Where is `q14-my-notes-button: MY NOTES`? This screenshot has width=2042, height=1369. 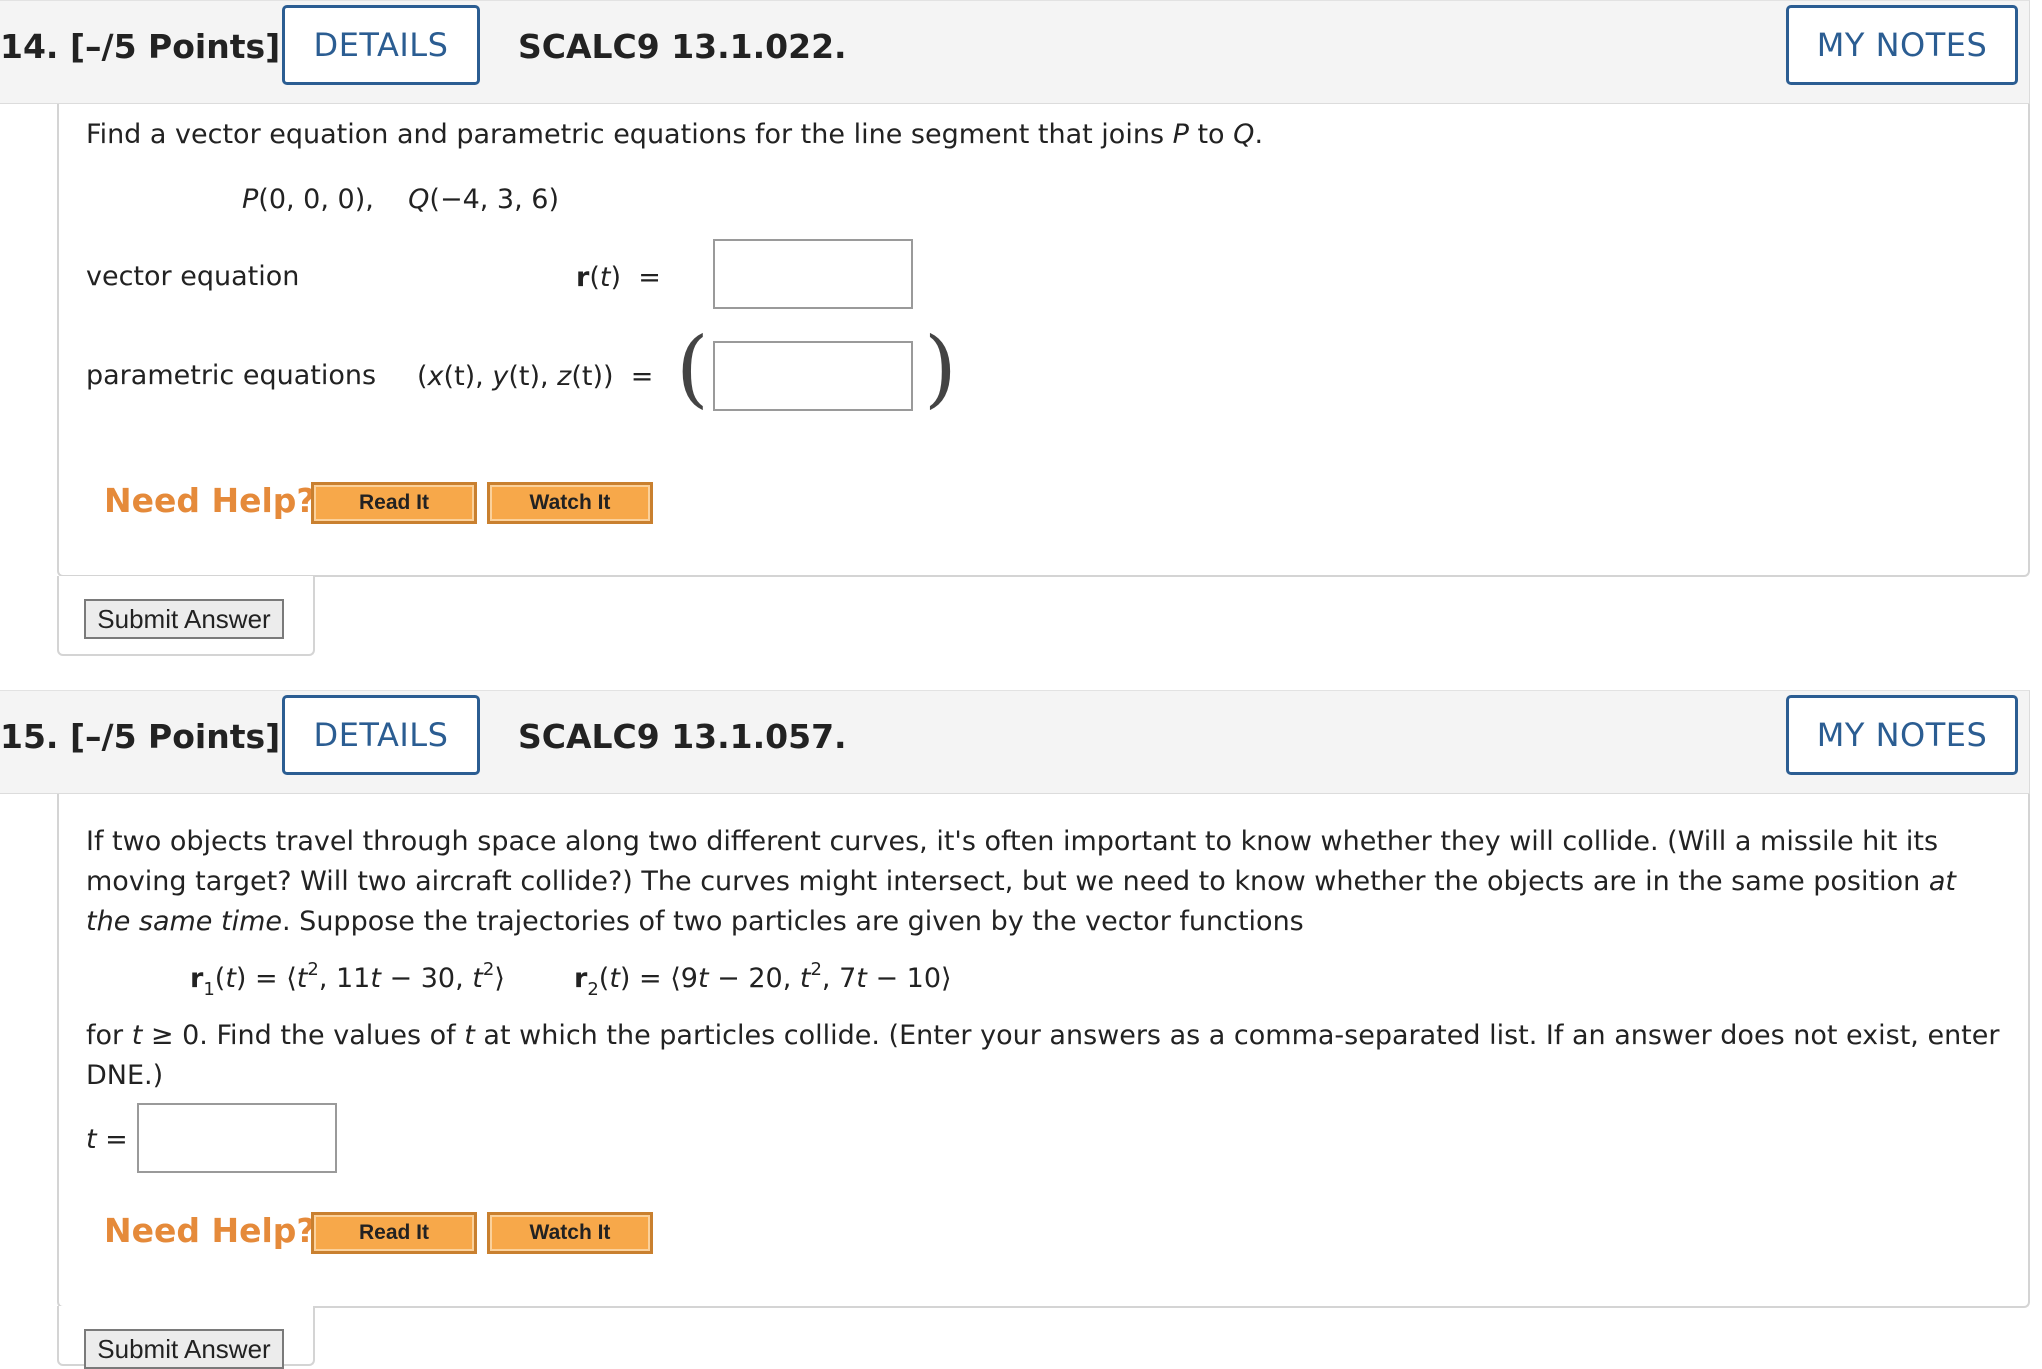 q14-my-notes-button: MY NOTES is located at coordinates (1902, 45).